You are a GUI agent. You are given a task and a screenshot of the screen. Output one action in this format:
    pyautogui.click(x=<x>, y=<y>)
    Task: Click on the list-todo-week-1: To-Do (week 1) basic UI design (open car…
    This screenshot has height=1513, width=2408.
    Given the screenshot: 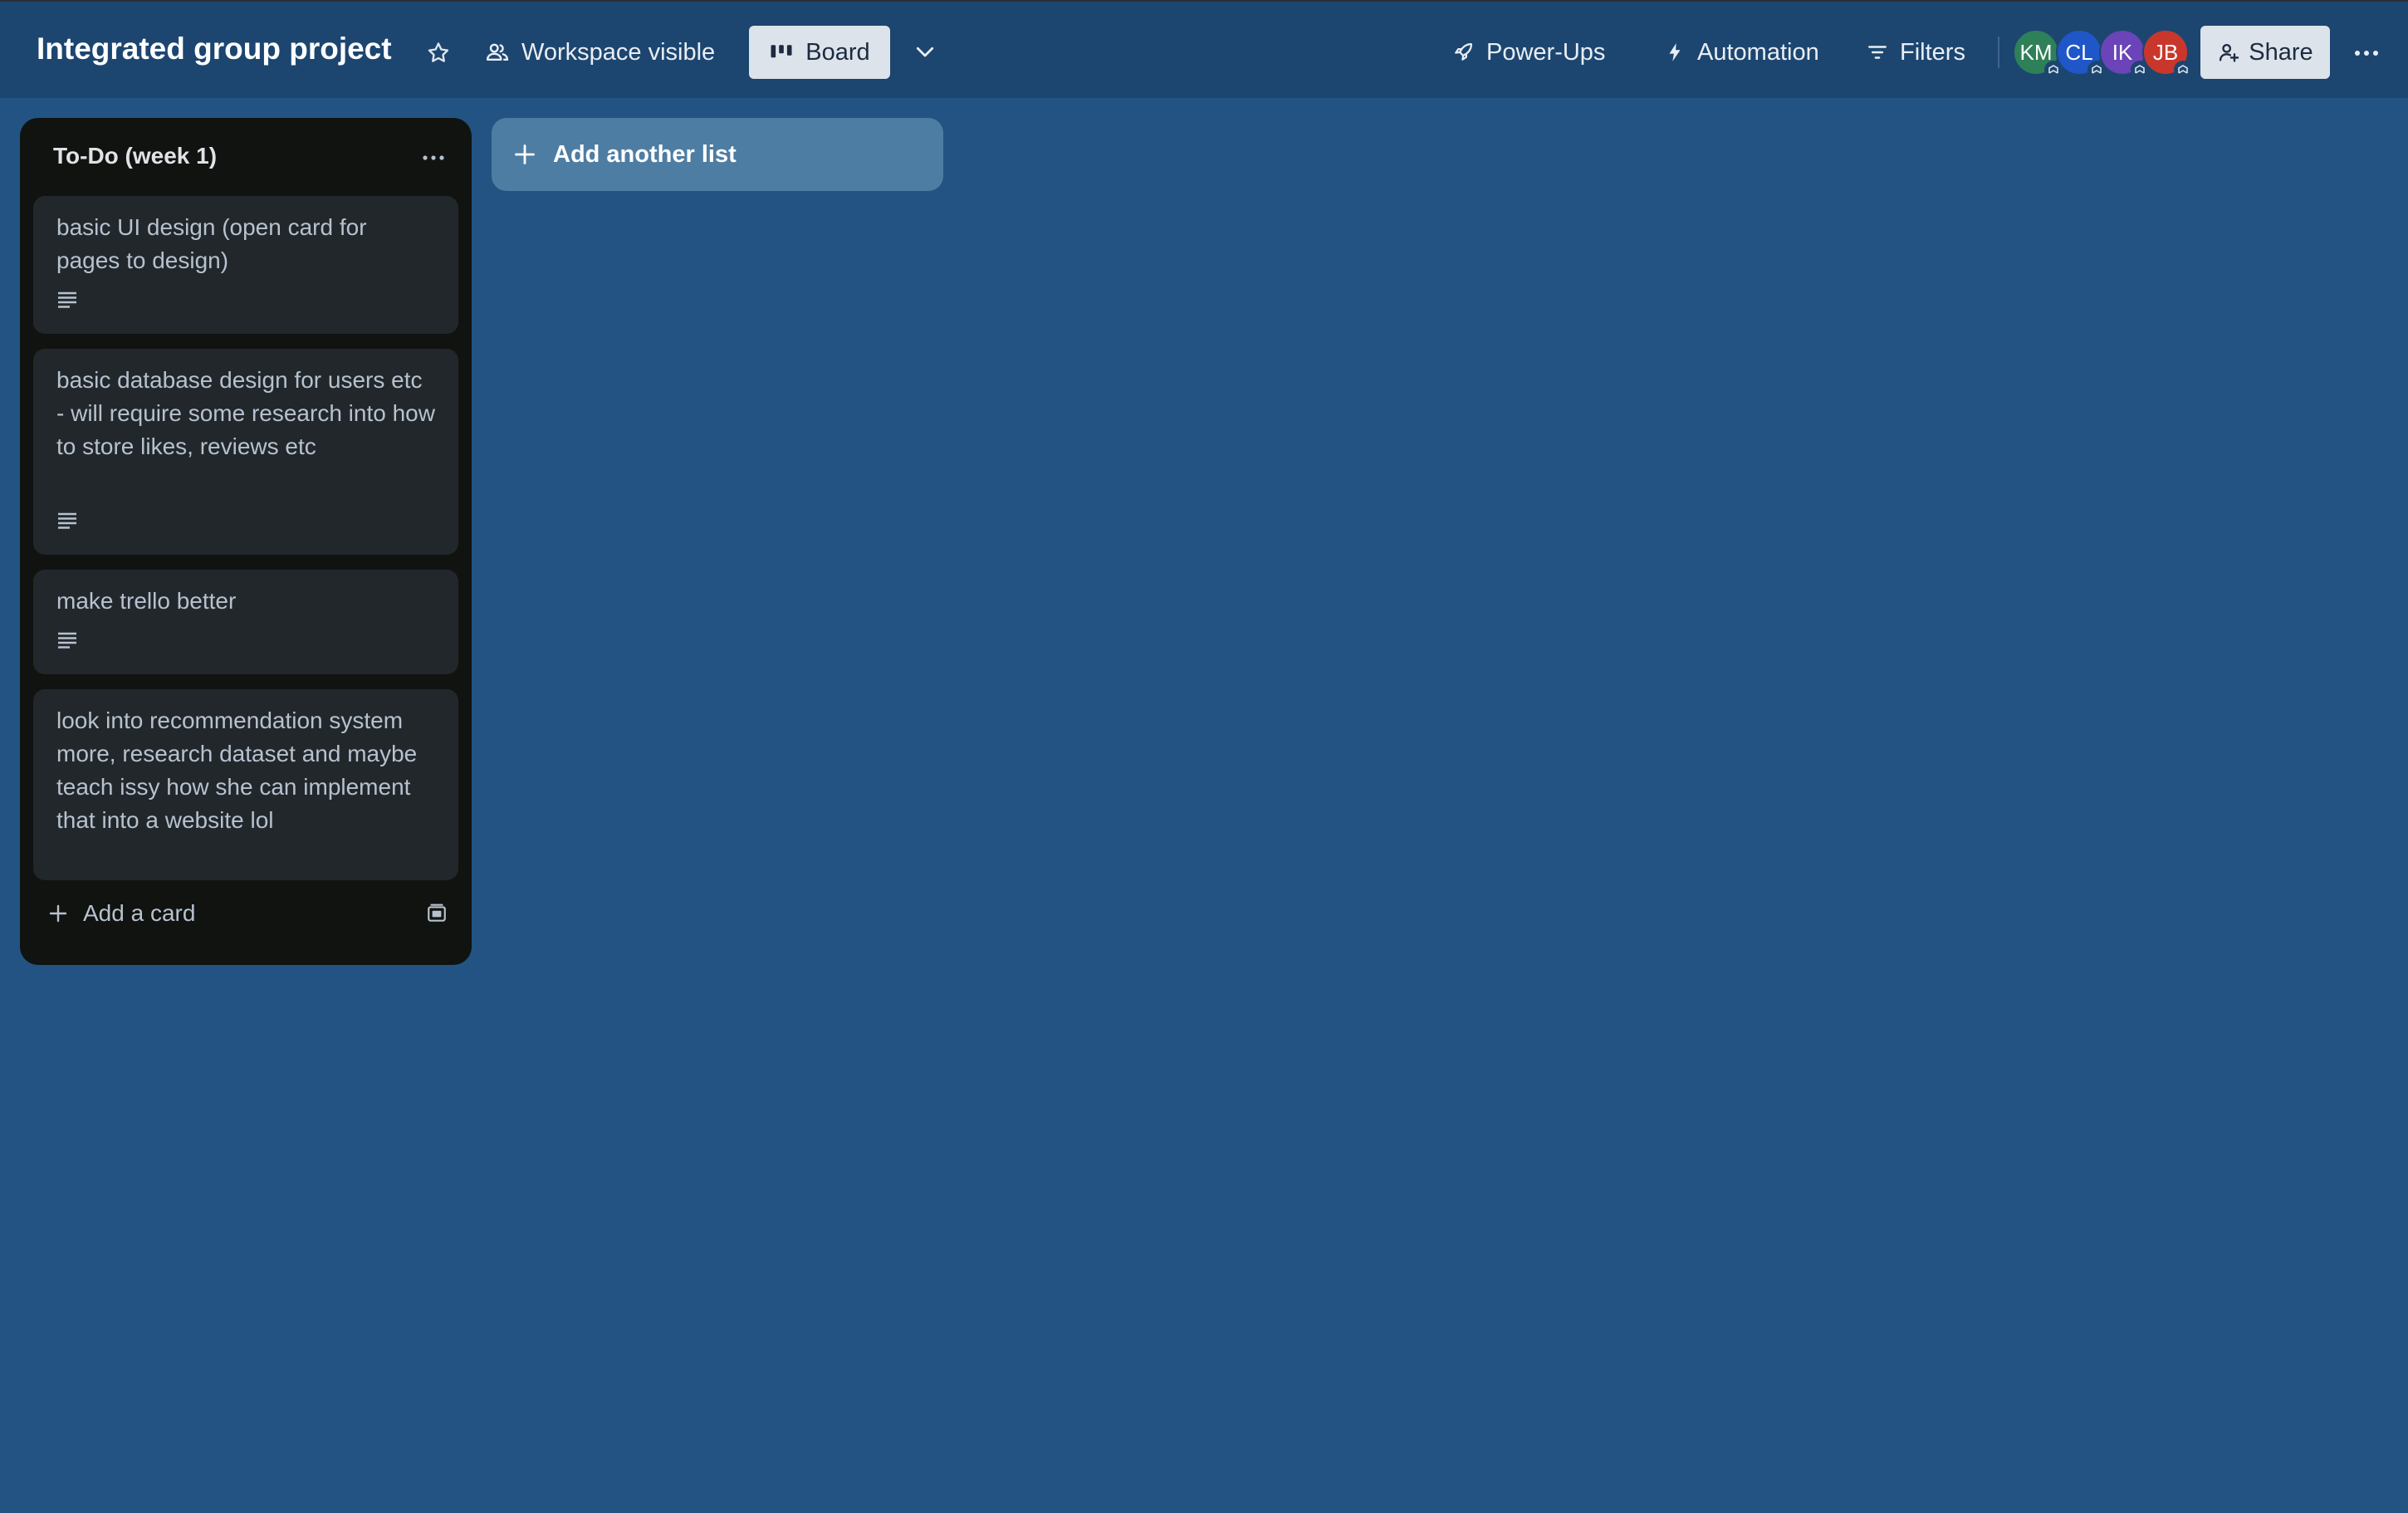 What is the action you would take?
    pyautogui.click(x=246, y=541)
    